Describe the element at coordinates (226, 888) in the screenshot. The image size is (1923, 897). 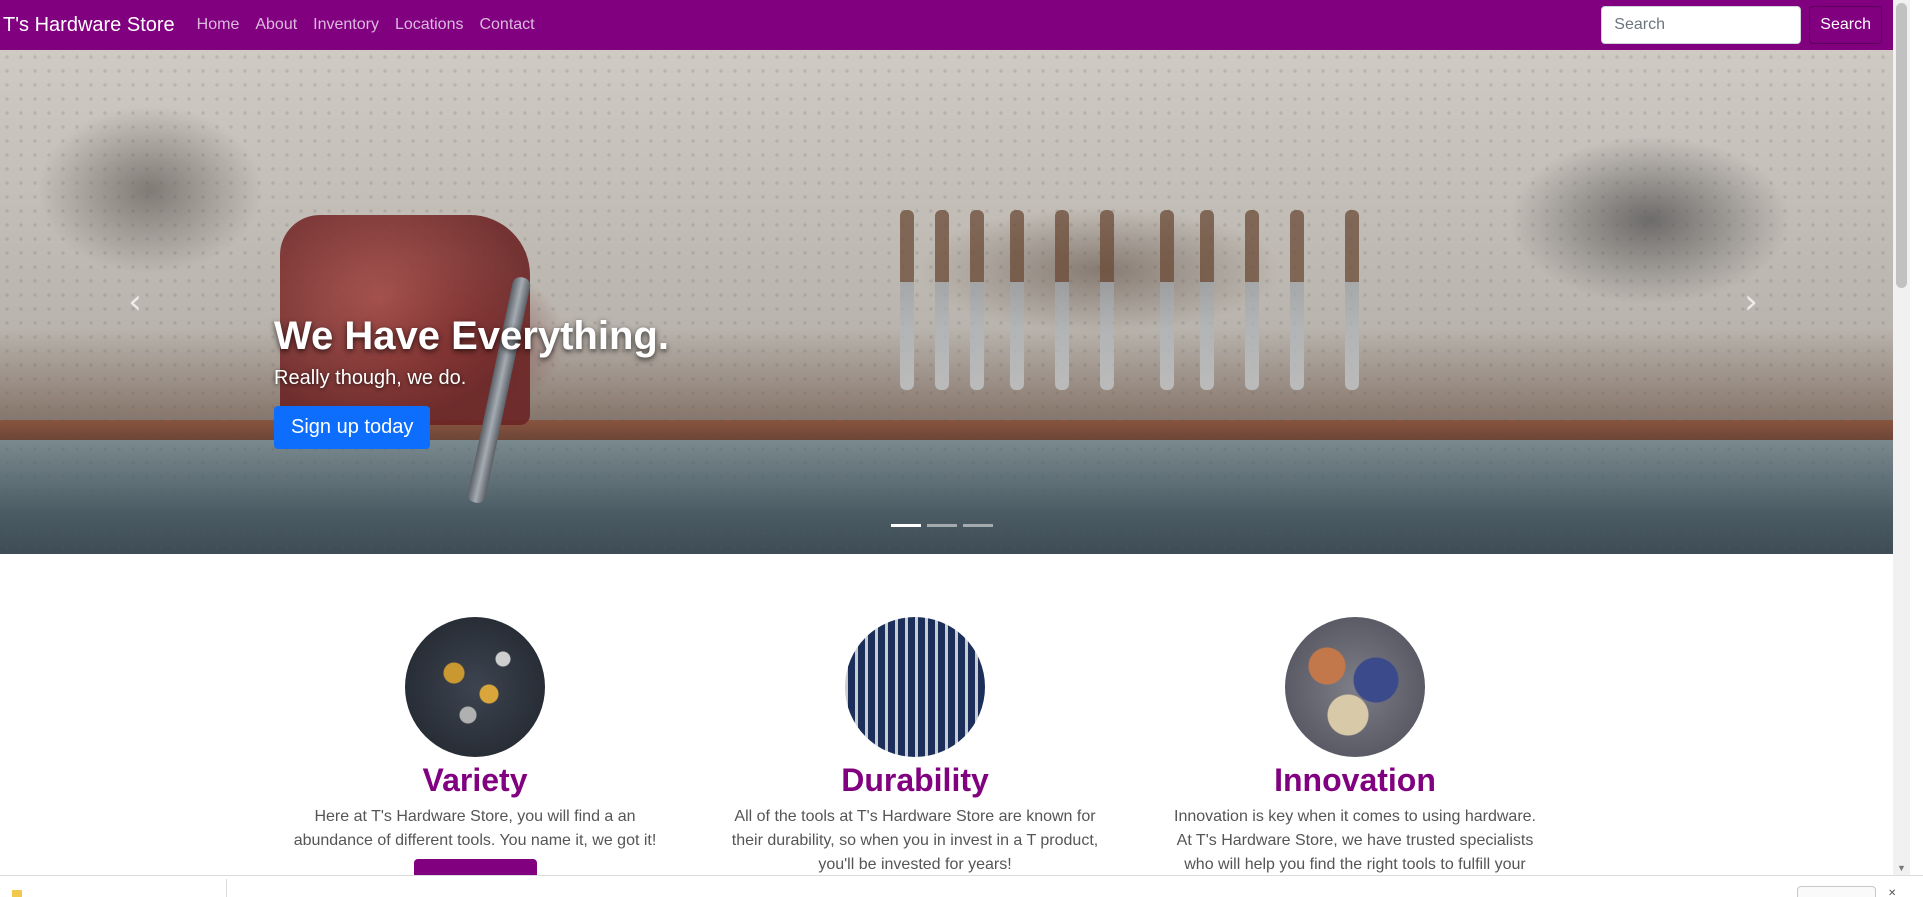
I see `bottom-divider` at that location.